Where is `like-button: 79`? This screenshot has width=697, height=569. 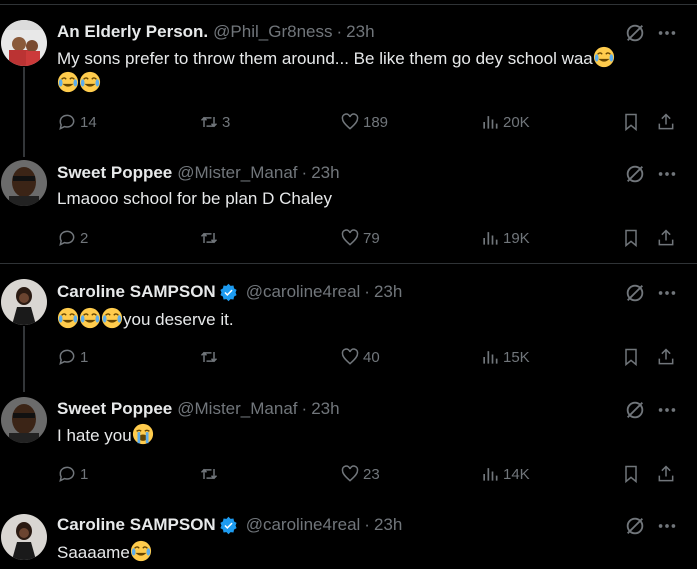
like-button: 79 is located at coordinates (360, 238).